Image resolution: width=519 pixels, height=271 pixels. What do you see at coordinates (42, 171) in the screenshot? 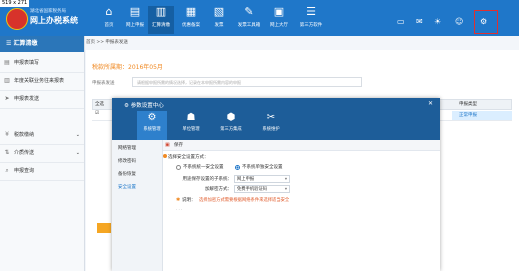
I see `sidebar-item-query: ⌕ 申报查询` at bounding box center [42, 171].